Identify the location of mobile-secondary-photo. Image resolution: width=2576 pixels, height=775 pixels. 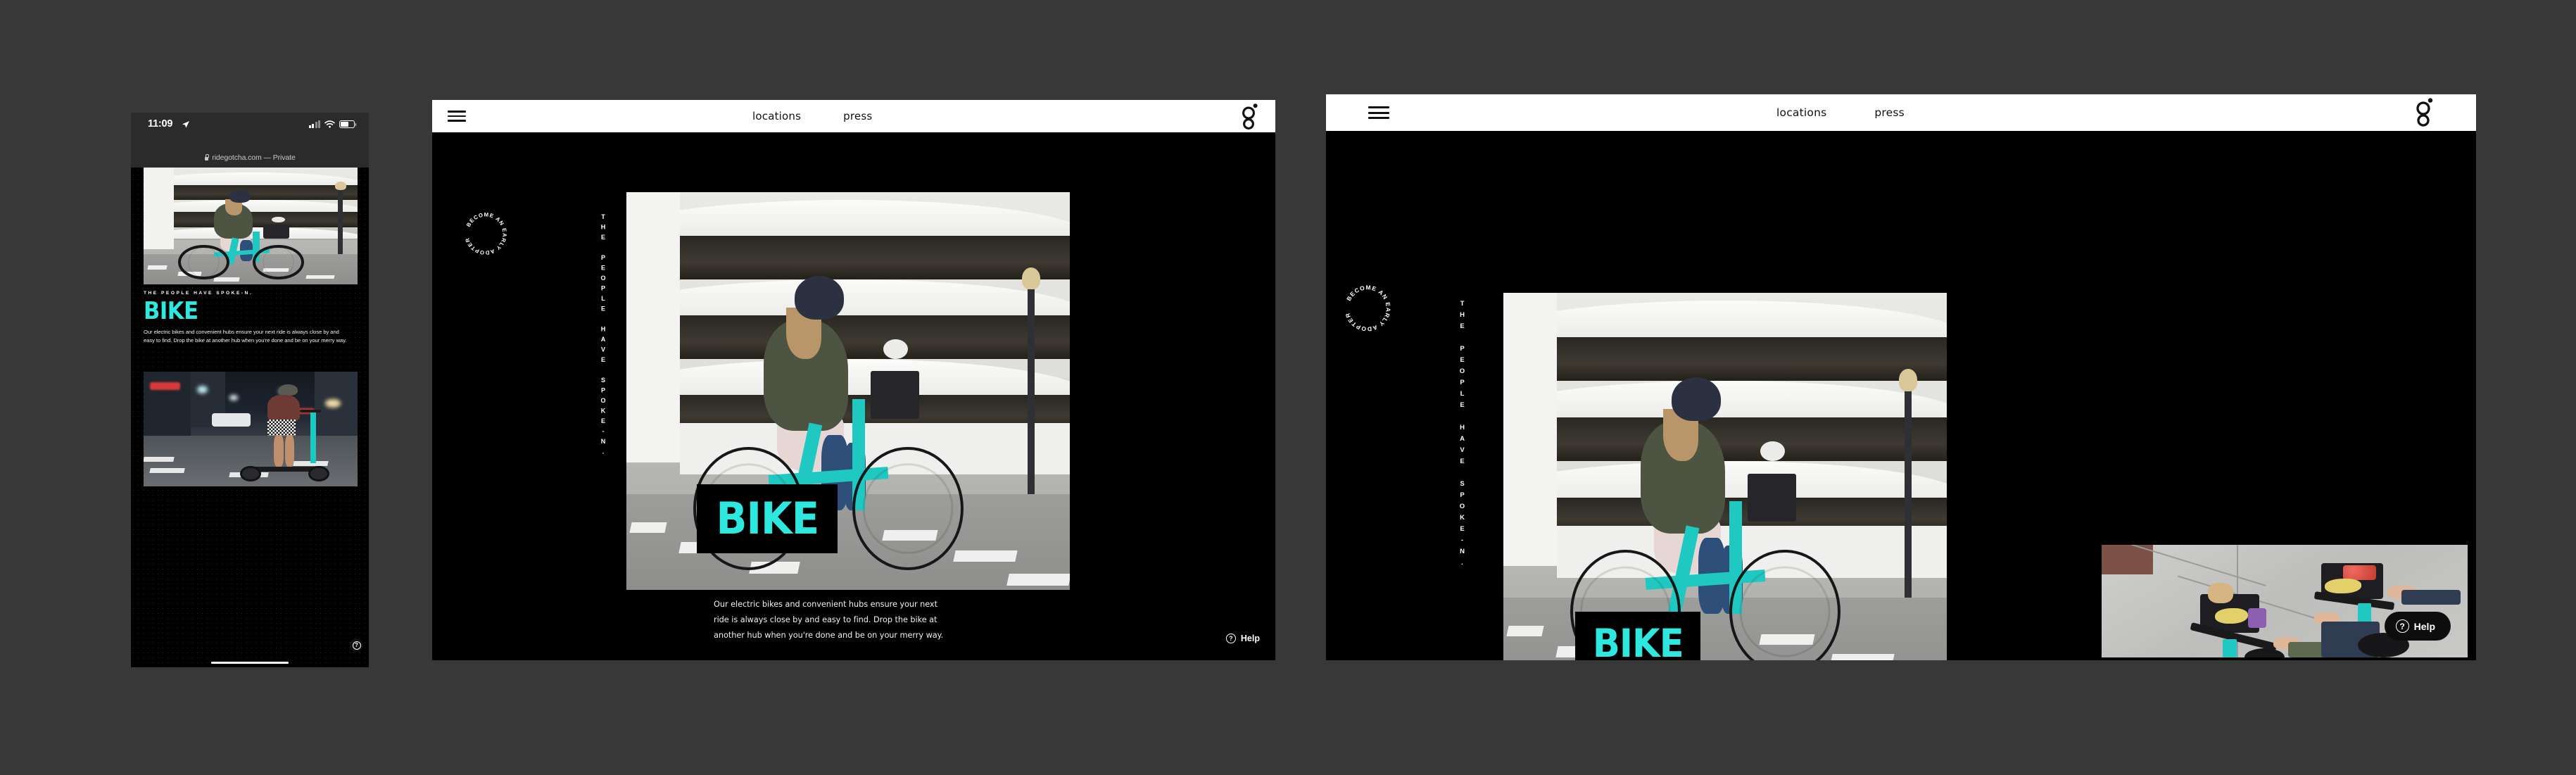
(251, 429).